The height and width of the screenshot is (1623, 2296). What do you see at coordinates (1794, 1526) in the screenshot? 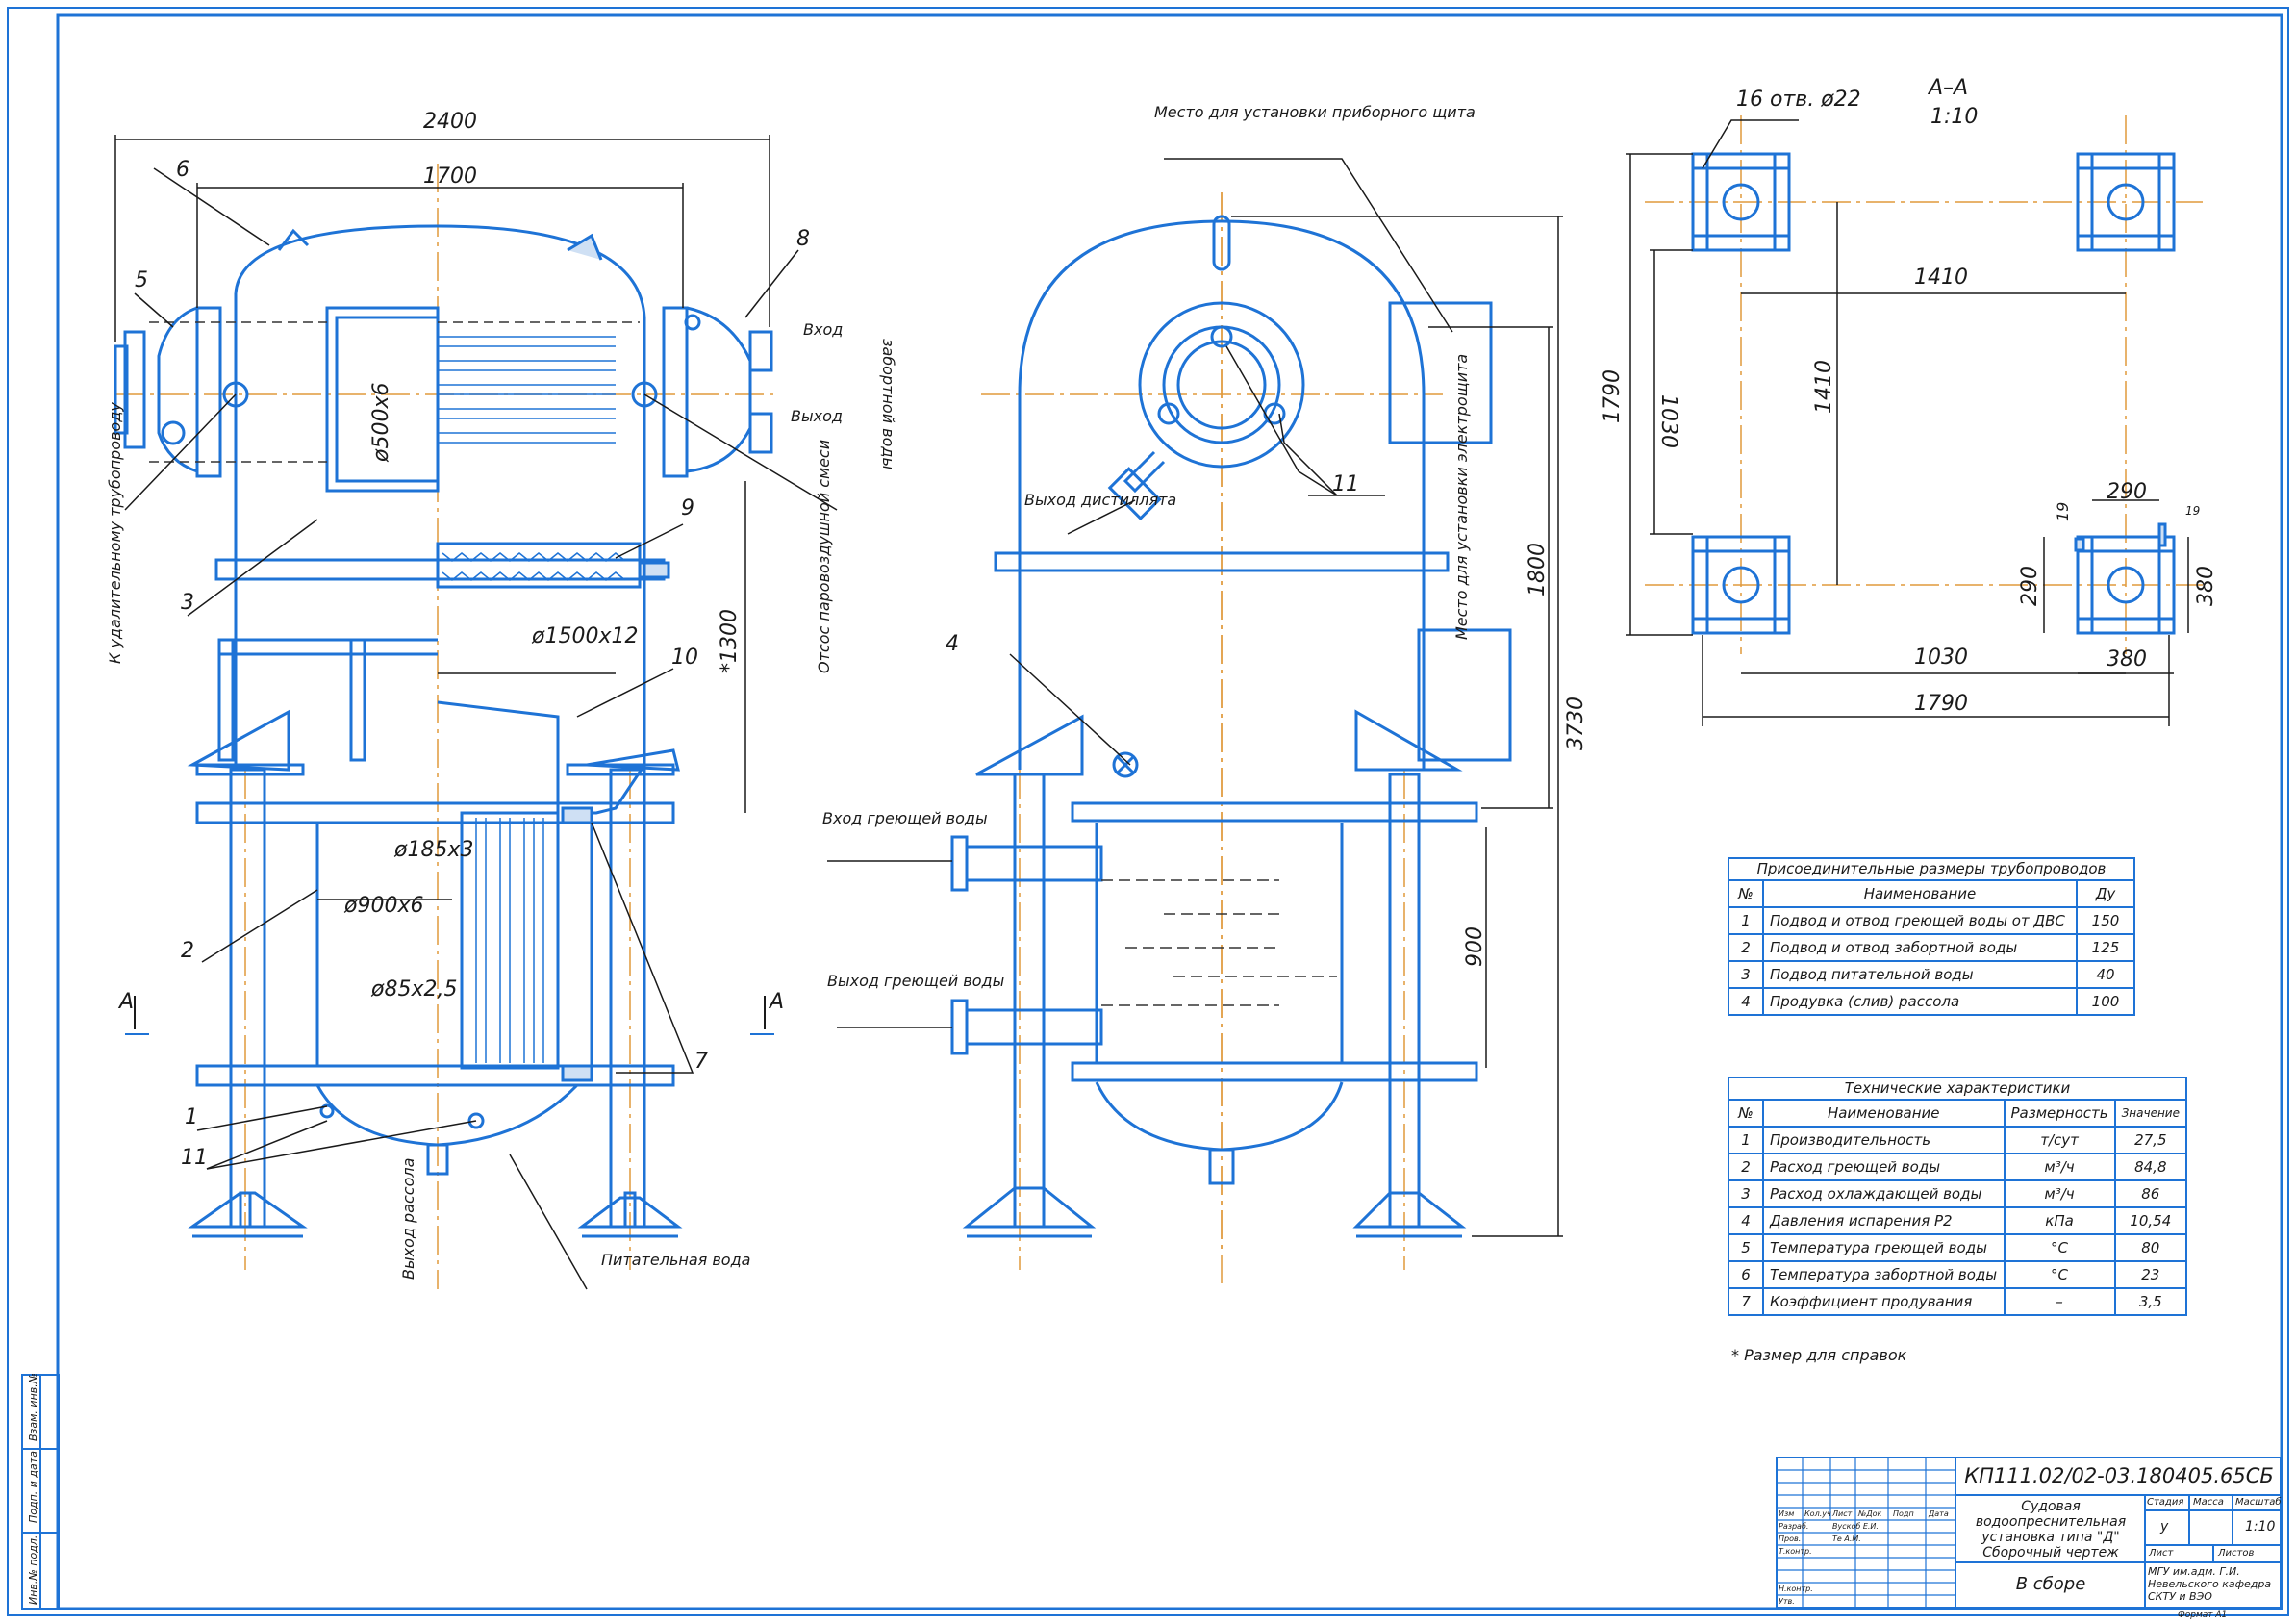
I see `stamp-row-developer: Разраб.` at bounding box center [1794, 1526].